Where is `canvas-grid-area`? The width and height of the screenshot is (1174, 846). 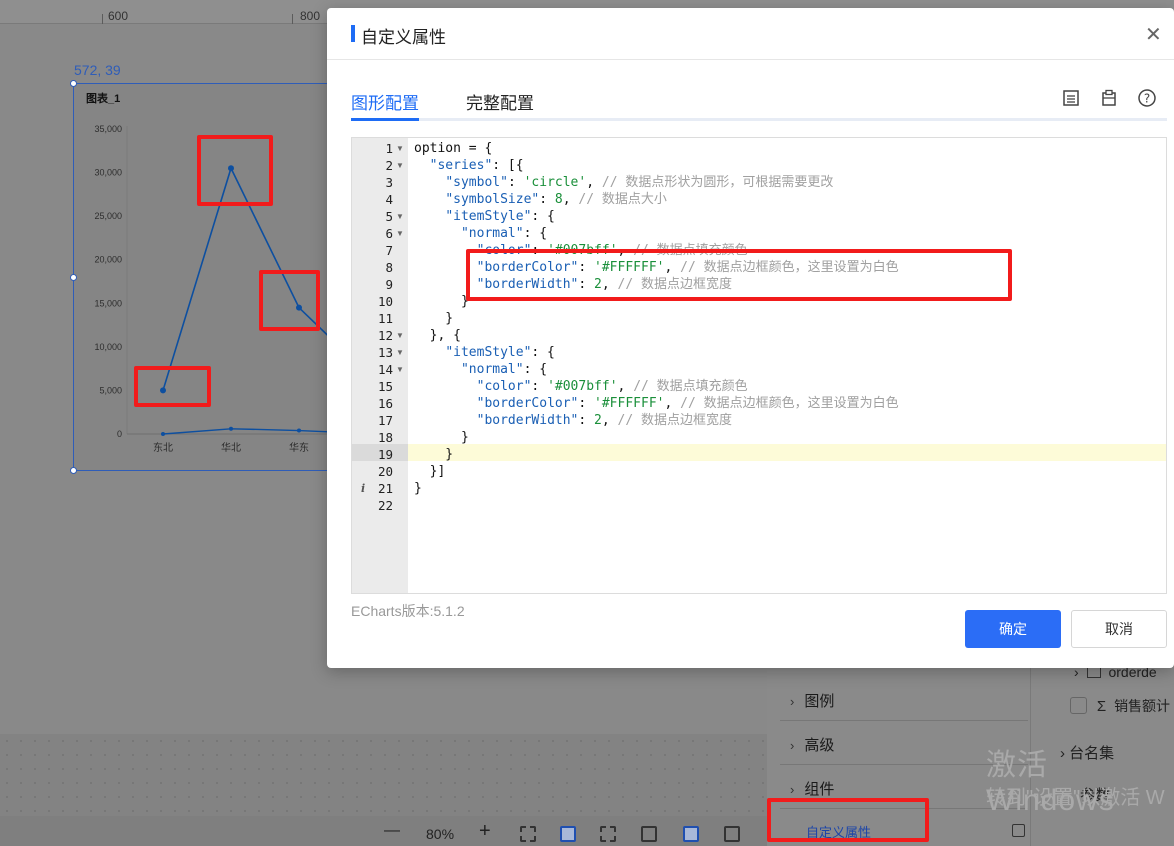
canvas-grid-area is located at coordinates (383, 775).